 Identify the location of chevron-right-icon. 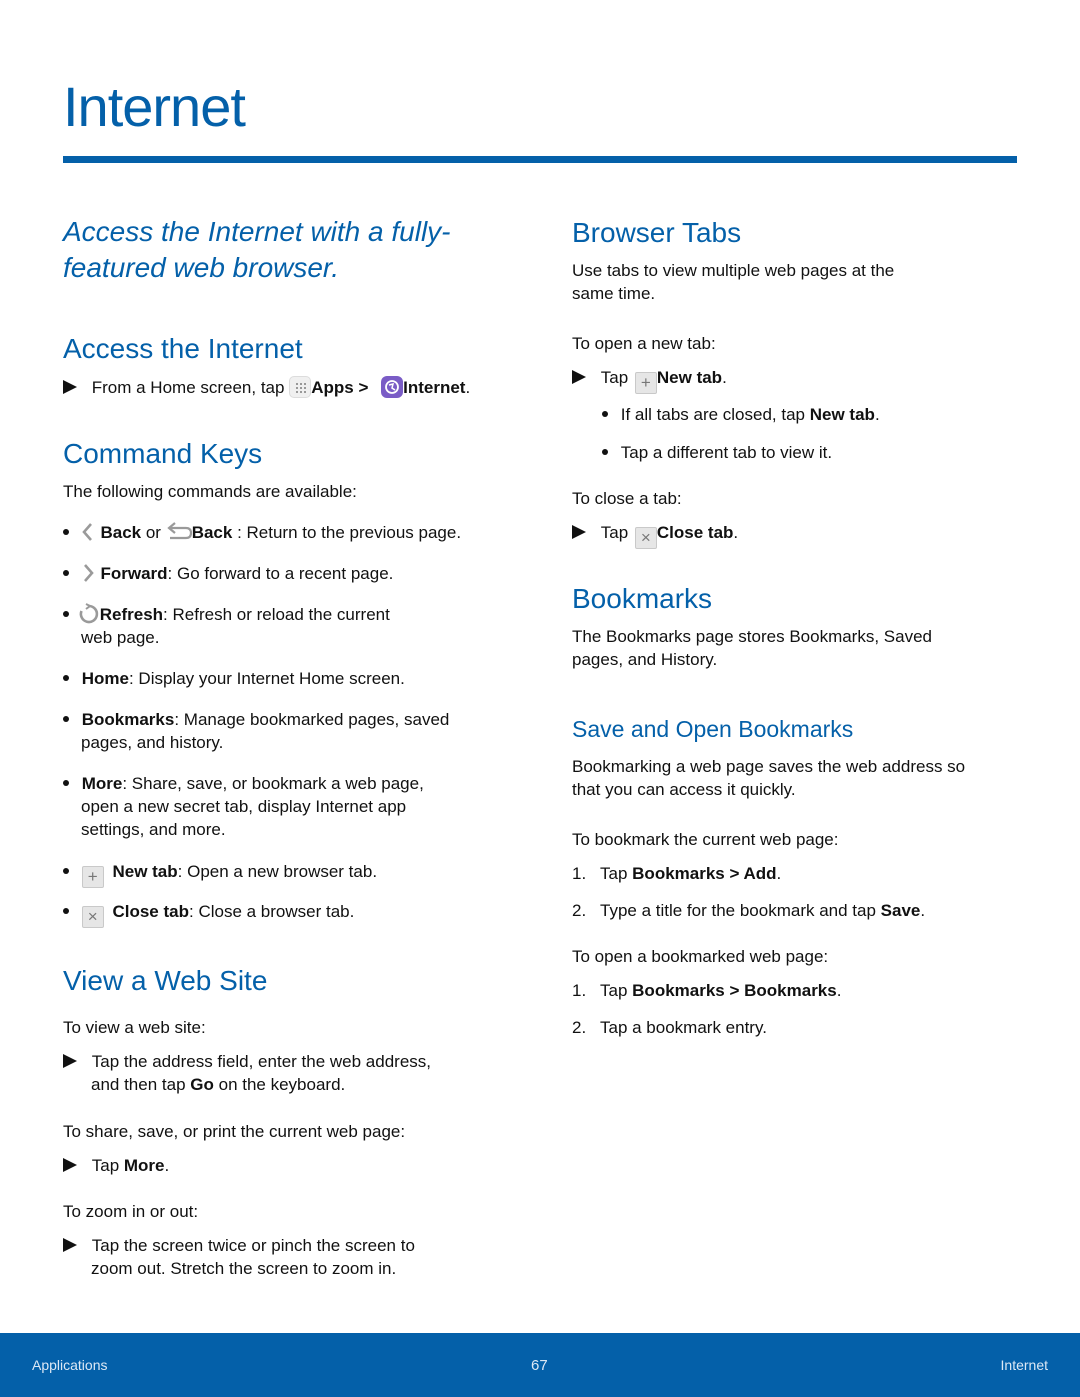
(88, 573).